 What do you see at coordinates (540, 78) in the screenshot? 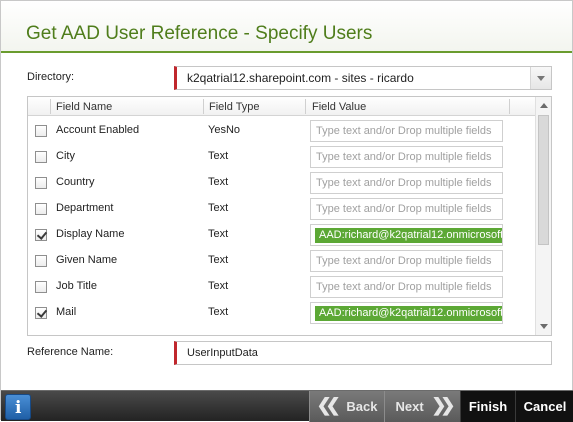
I see `chevron-down-icon` at bounding box center [540, 78].